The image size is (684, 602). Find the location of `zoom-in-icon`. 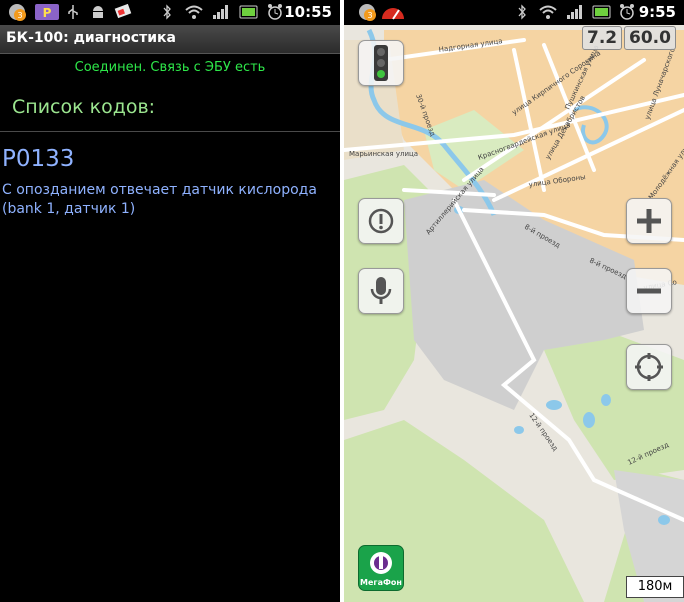

zoom-in-icon is located at coordinates (649, 221).